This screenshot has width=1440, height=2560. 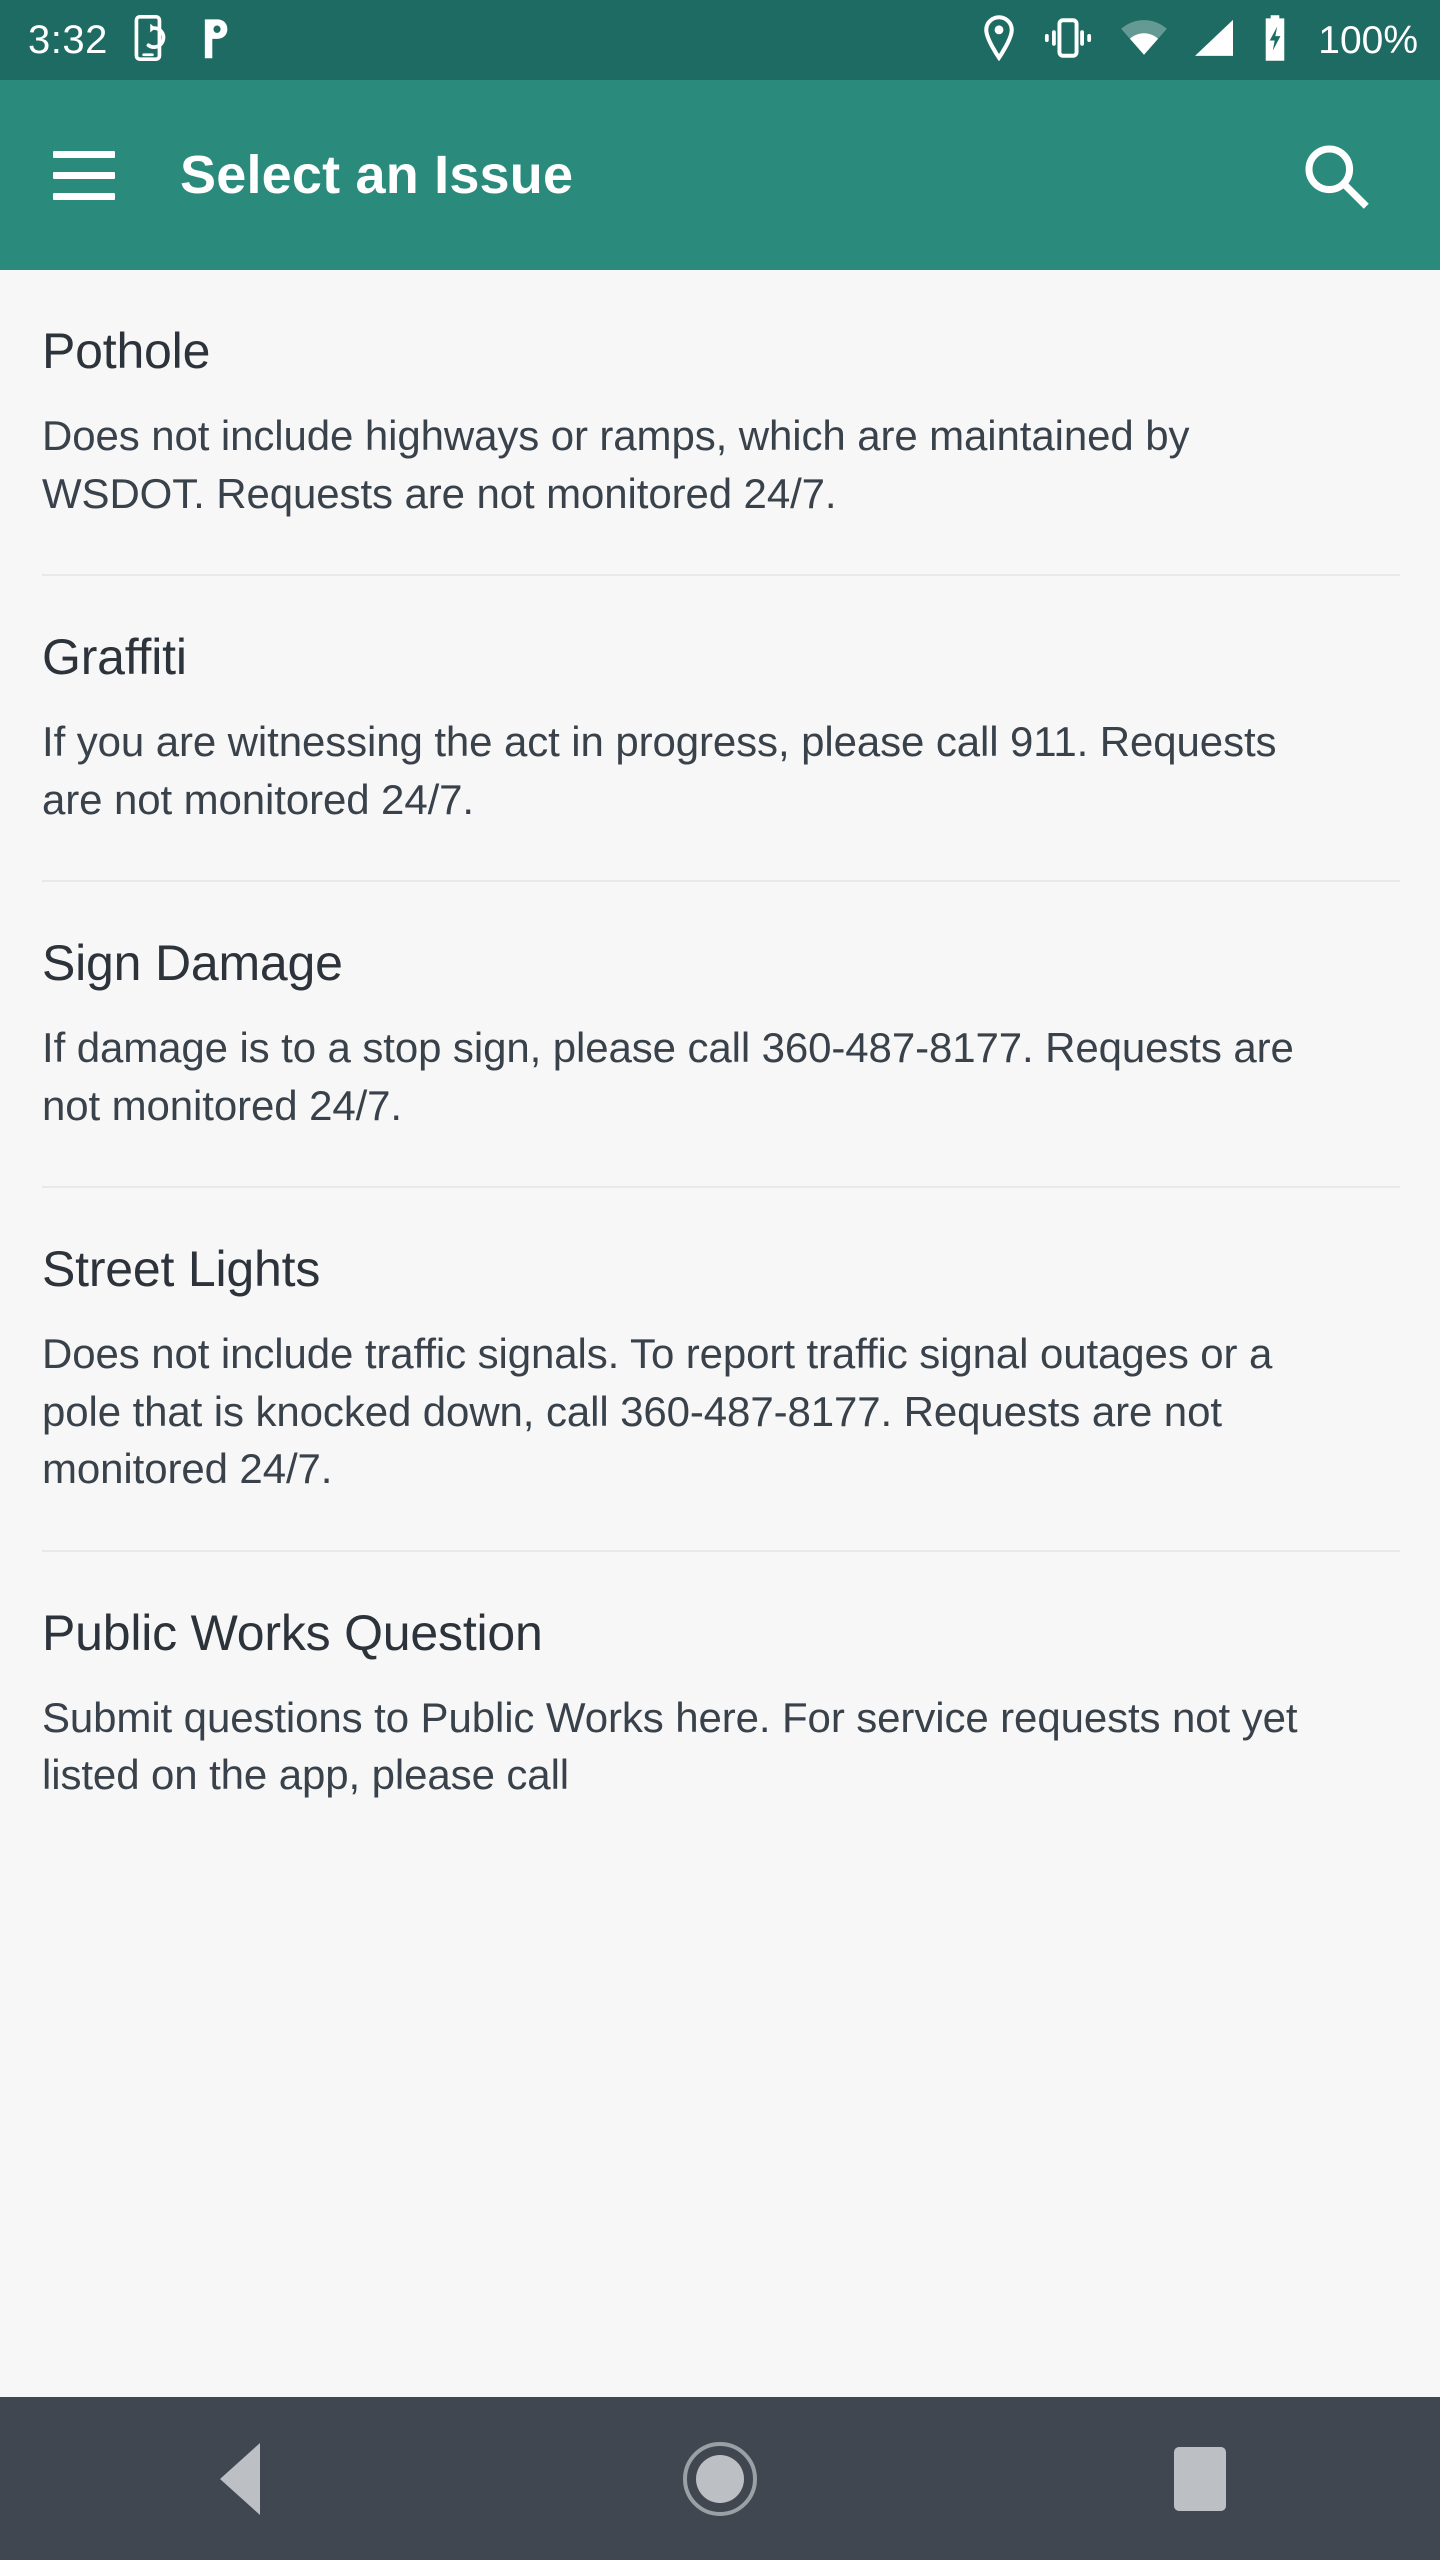 What do you see at coordinates (1335, 175) in the screenshot?
I see `search-icon` at bounding box center [1335, 175].